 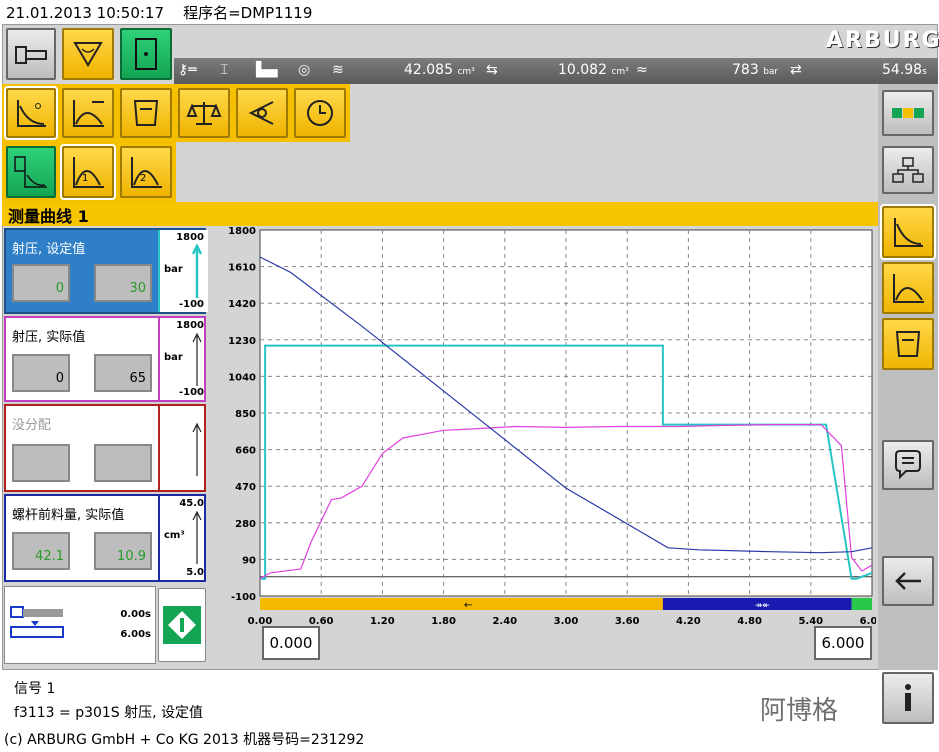 I want to click on monitor-button, so click(x=262, y=113).